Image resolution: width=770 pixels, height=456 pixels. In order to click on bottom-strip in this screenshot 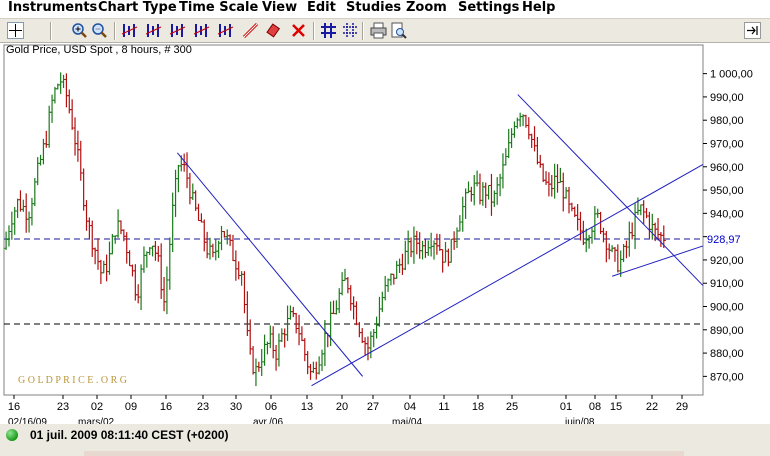, I will do `click(384, 453)`.